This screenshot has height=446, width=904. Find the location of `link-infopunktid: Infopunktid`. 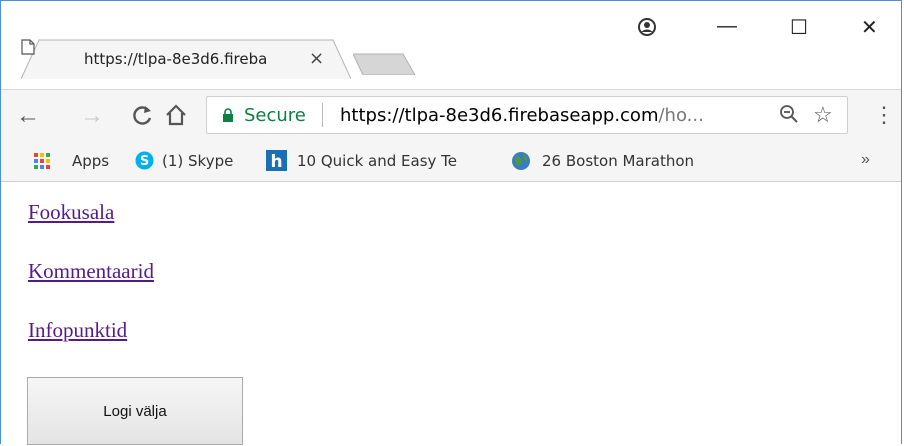

link-infopunktid: Infopunktid is located at coordinates (77, 330).